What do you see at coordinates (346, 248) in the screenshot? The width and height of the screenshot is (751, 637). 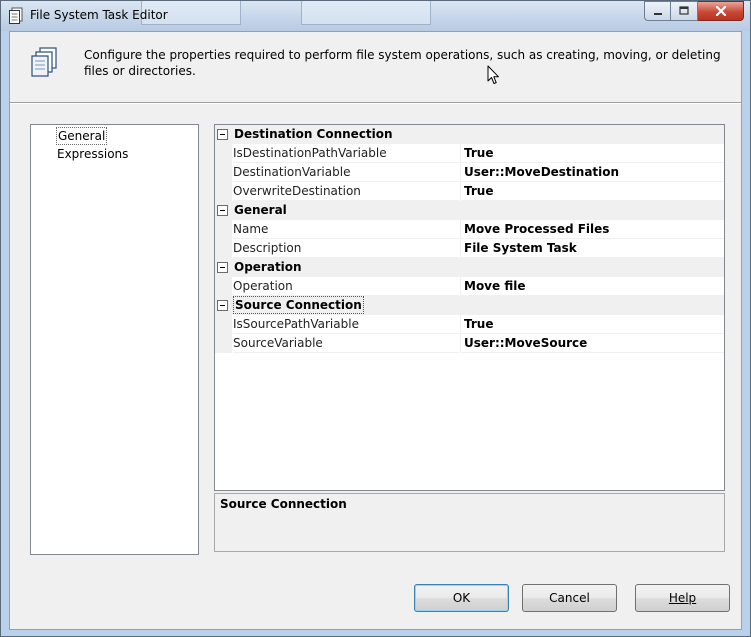 I see `property-name: Description` at bounding box center [346, 248].